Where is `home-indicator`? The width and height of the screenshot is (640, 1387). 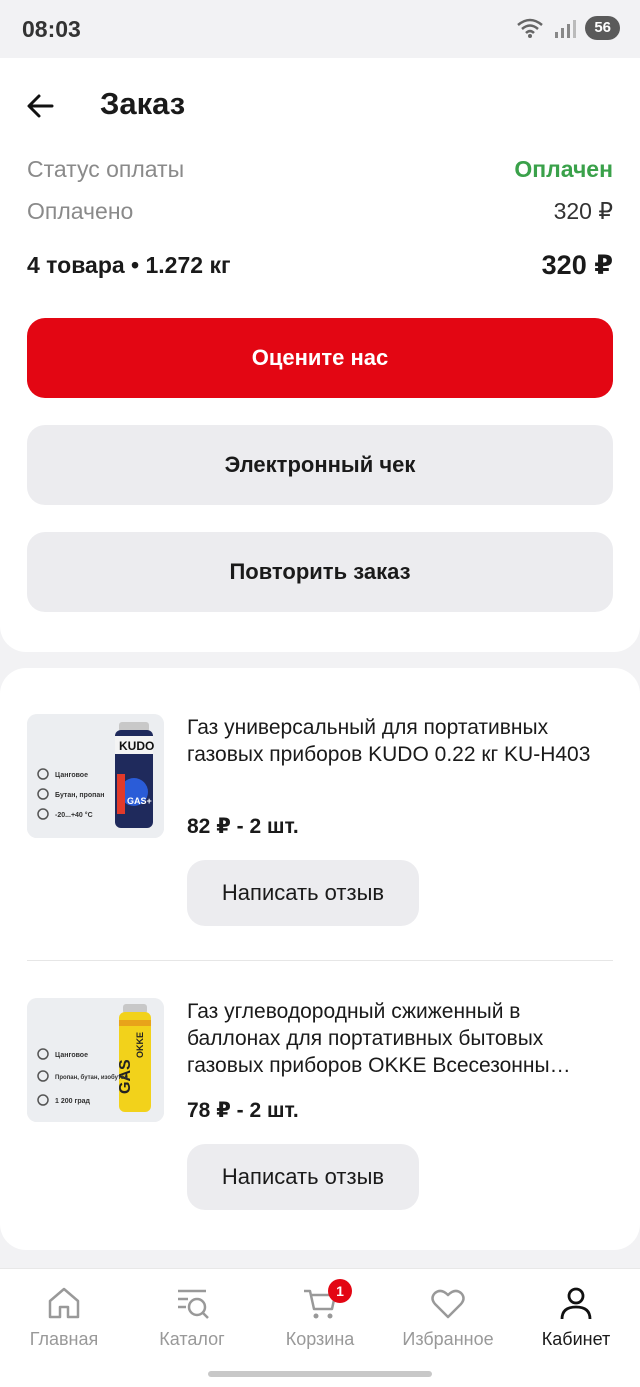
home-indicator is located at coordinates (320, 1374).